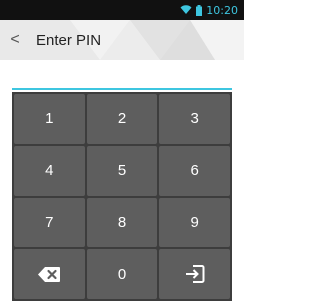 The width and height of the screenshot is (320, 301). I want to click on delete-button, so click(49, 274).